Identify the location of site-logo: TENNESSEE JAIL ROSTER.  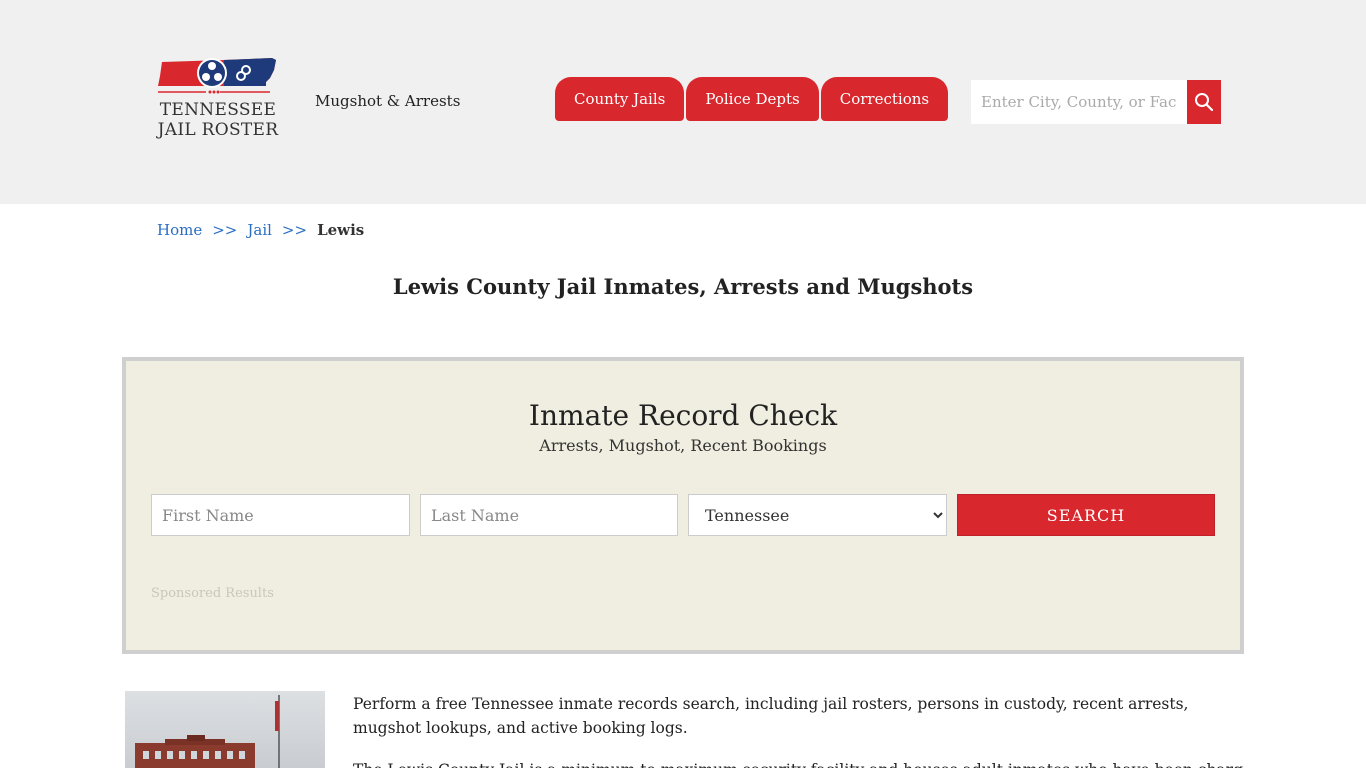
(218, 101).